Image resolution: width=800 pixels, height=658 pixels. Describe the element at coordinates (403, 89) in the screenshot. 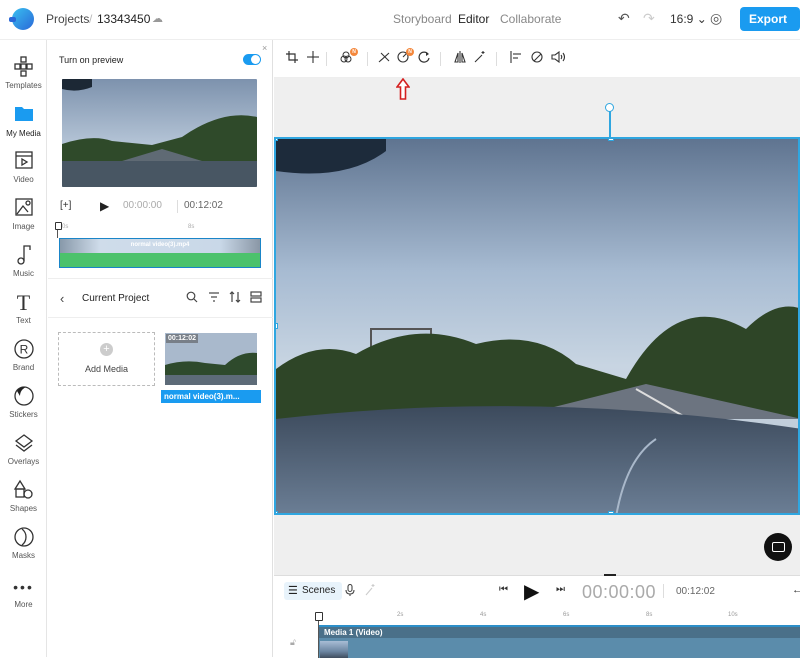

I see `red-arrow-annotation` at that location.